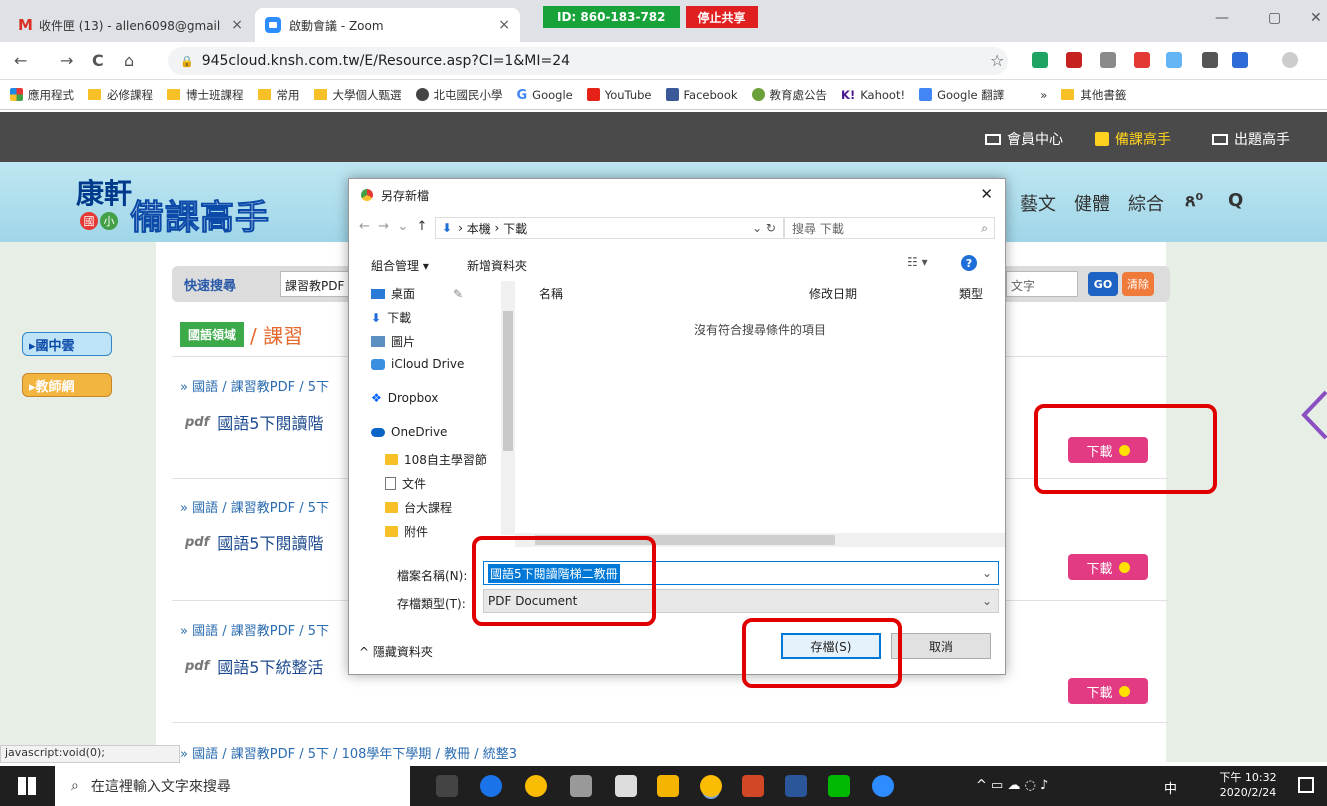 This screenshot has height=806, width=1327. I want to click on path-segment: 下載, so click(515, 228).